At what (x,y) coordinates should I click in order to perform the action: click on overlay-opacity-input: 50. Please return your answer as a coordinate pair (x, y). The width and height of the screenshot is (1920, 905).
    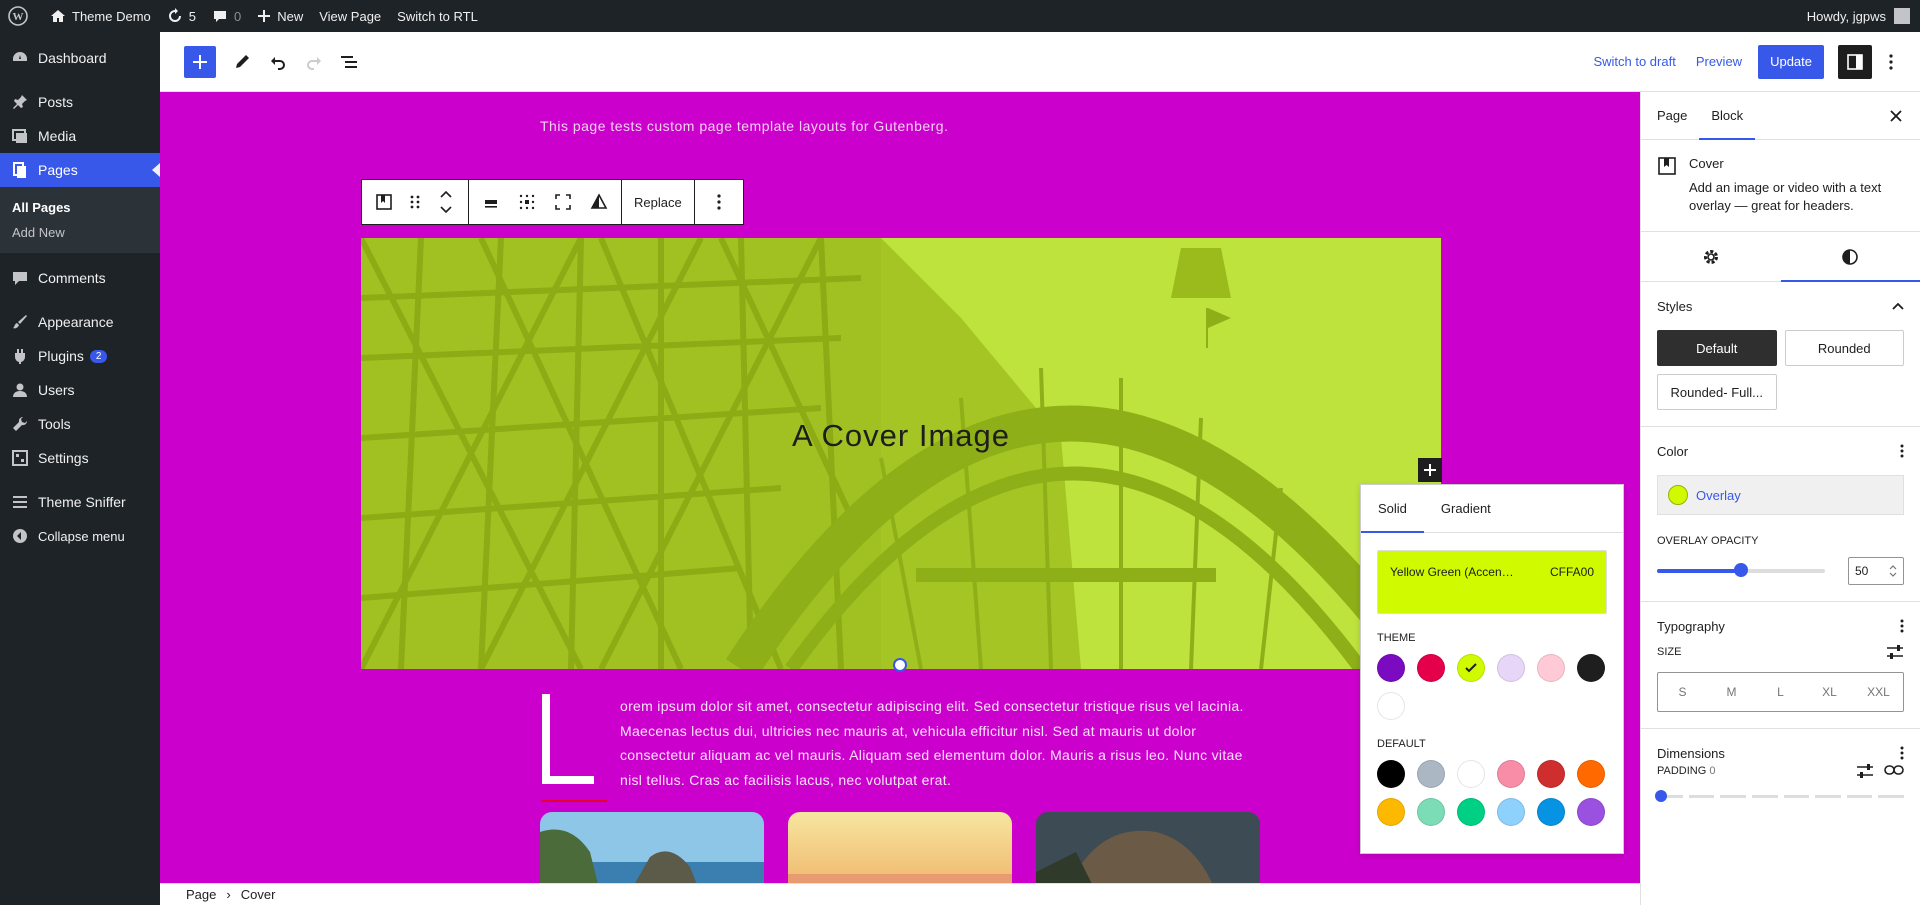
    Looking at the image, I should click on (1876, 571).